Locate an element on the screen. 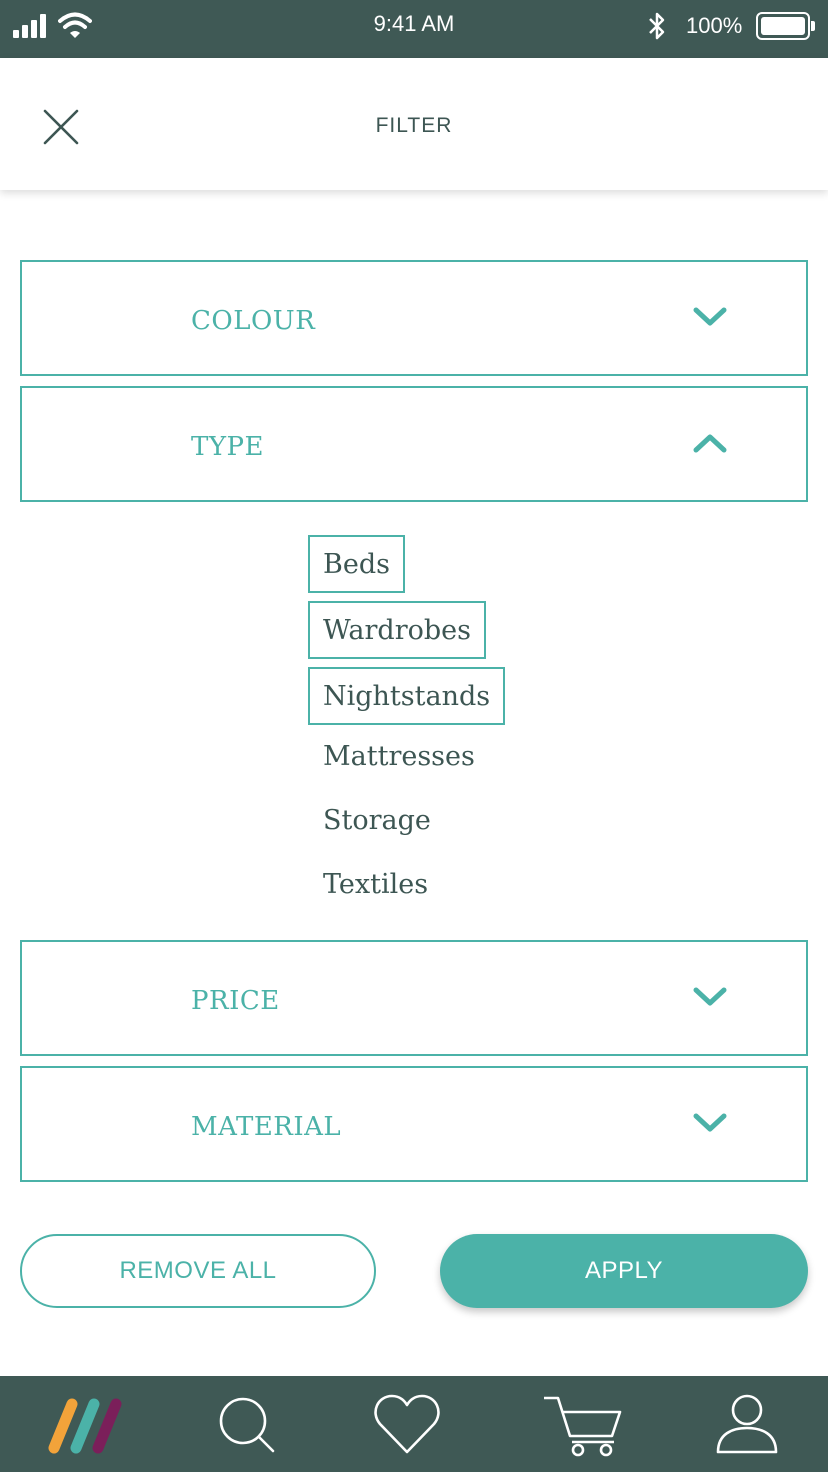 The width and height of the screenshot is (828, 1472). chevron-up-icon is located at coordinates (710, 443).